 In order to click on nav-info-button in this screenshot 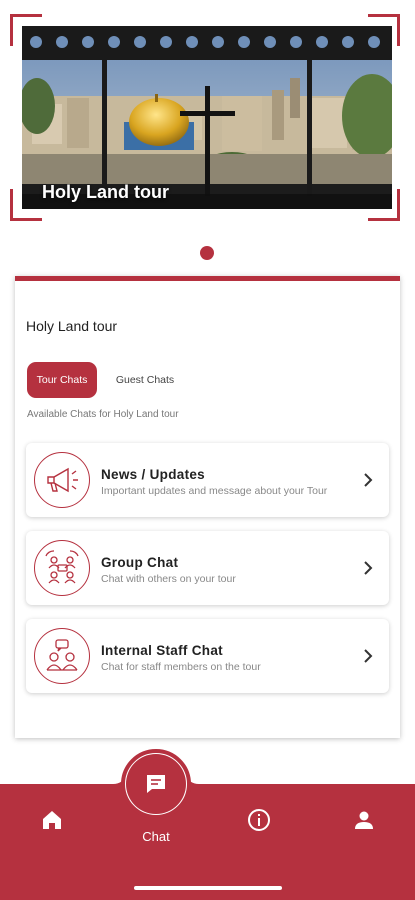, I will do `click(259, 820)`.